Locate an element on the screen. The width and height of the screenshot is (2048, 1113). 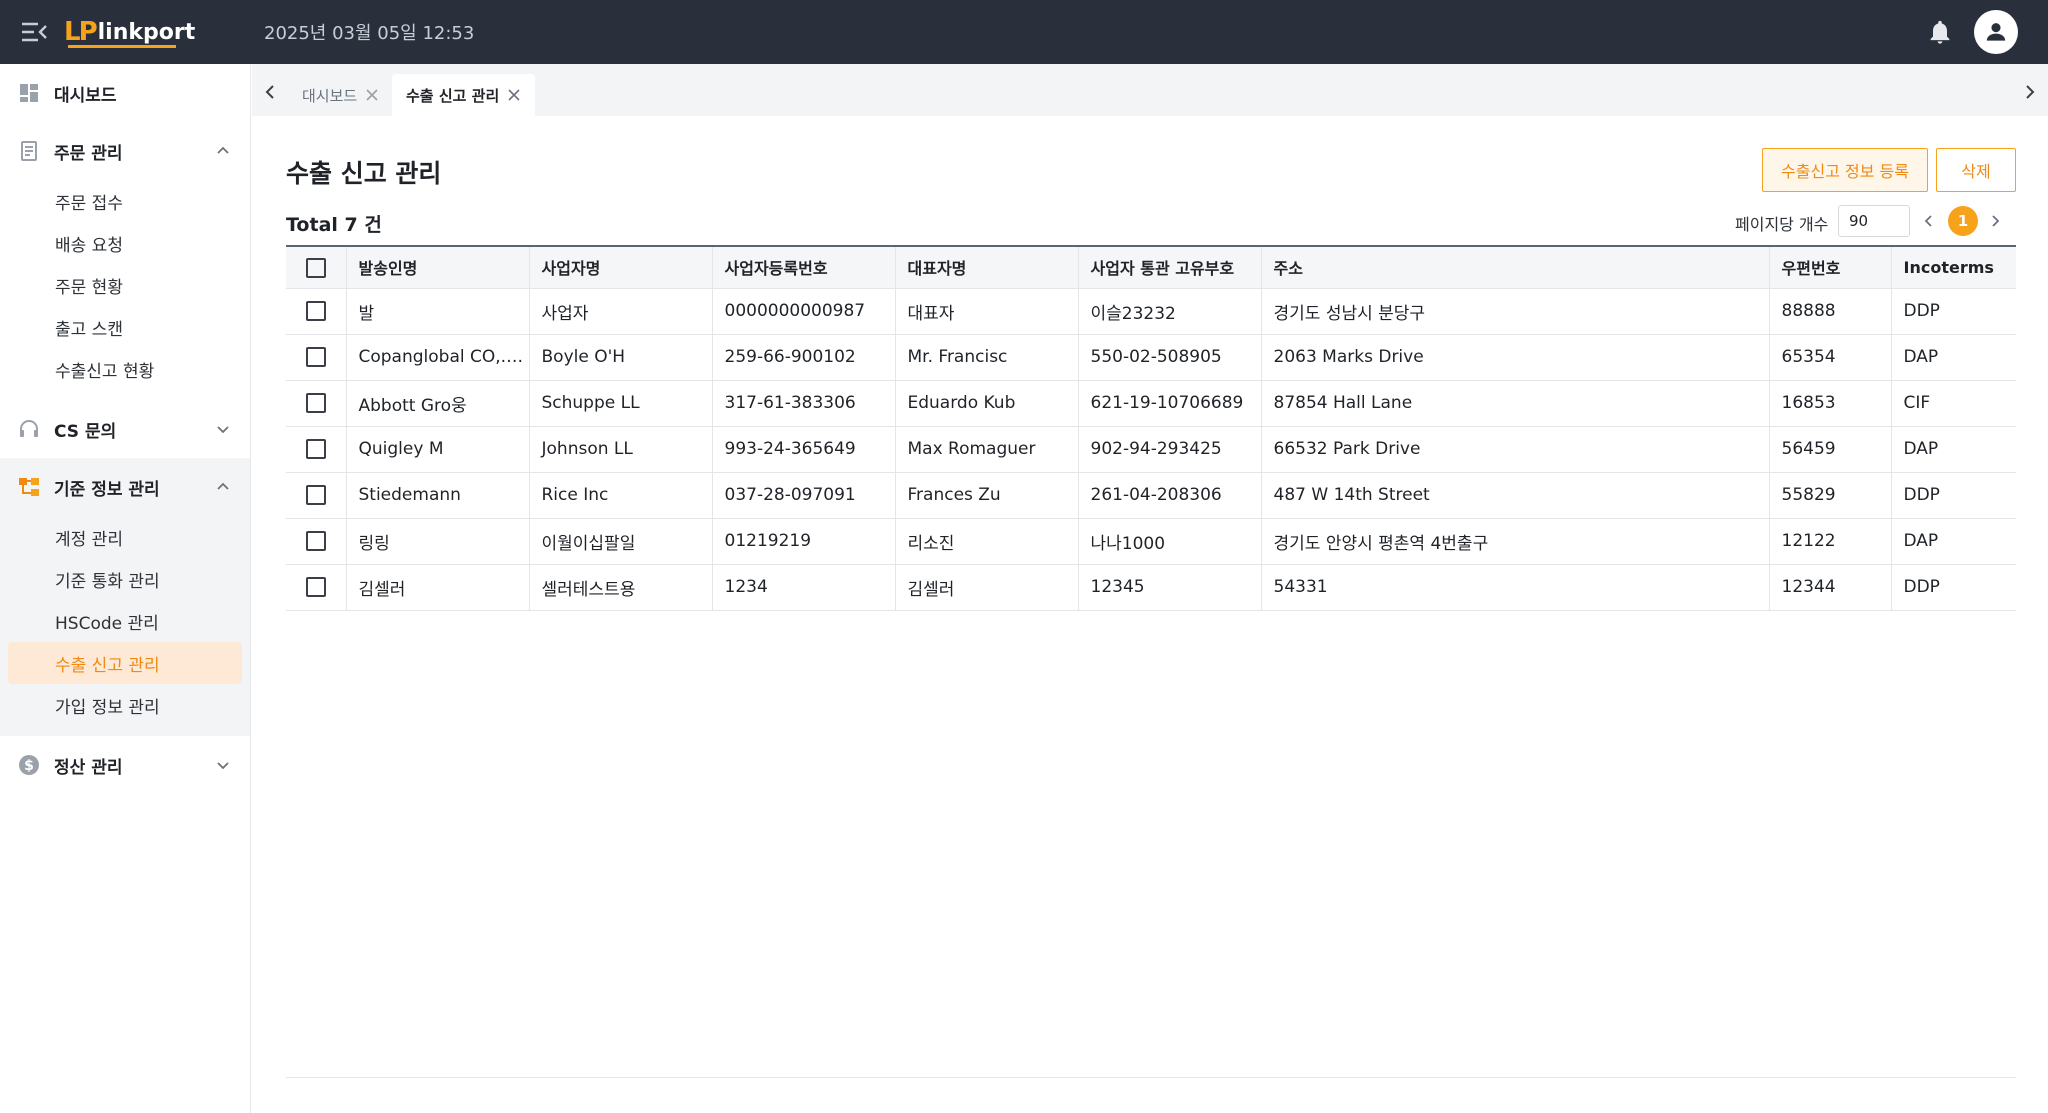
table-row: 김셀러 셀러테스트용 1234 김셀러 12345 54331 12344 DDP is located at coordinates (1151, 587).